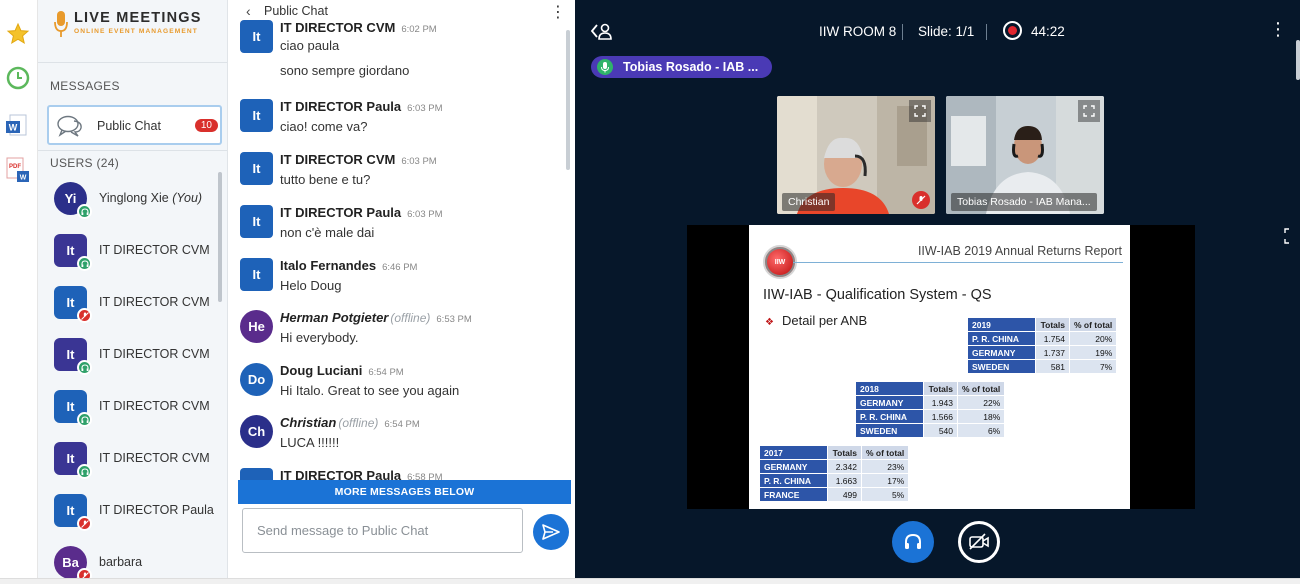 The width and height of the screenshot is (1300, 584). I want to click on message-sender: Christian (offline) 6:54 PM, so click(350, 422).